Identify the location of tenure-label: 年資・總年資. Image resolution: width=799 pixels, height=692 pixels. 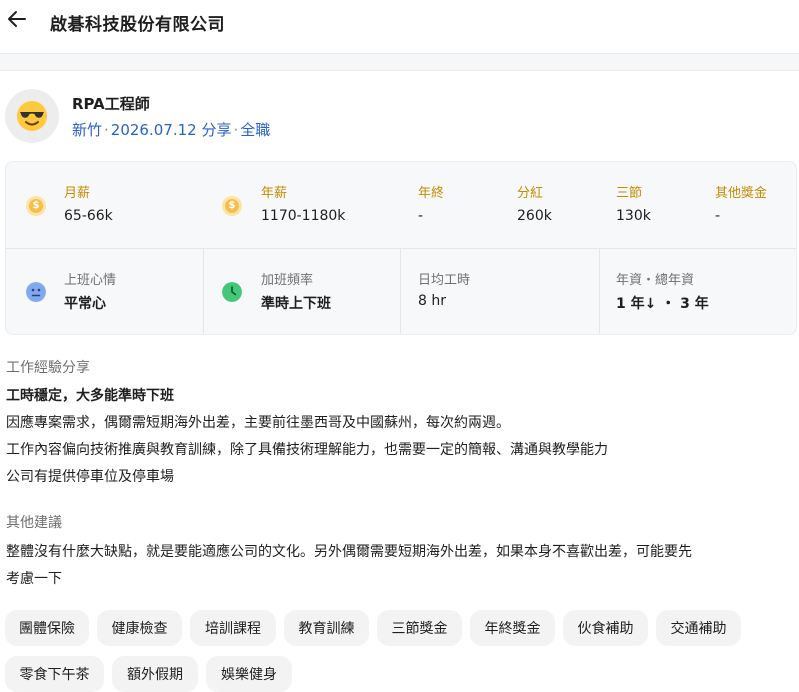
(655, 280).